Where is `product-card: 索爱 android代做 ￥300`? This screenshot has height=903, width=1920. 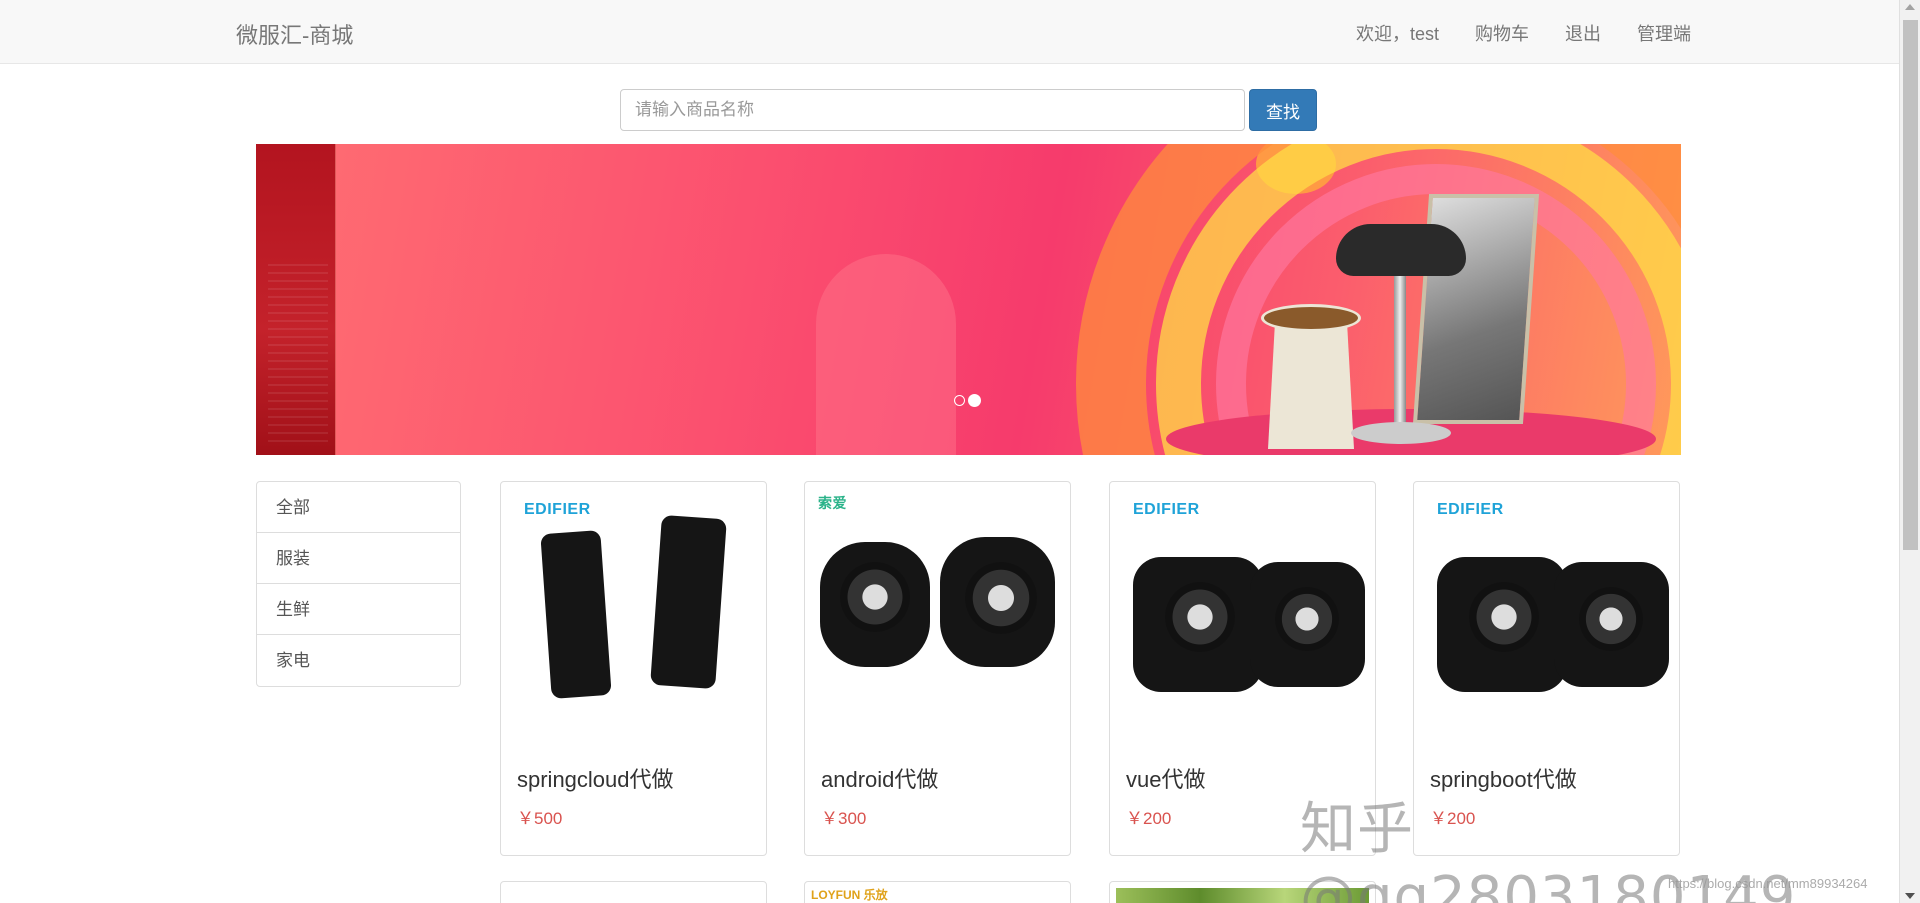 product-card: 索爱 android代做 ￥300 is located at coordinates (937, 668).